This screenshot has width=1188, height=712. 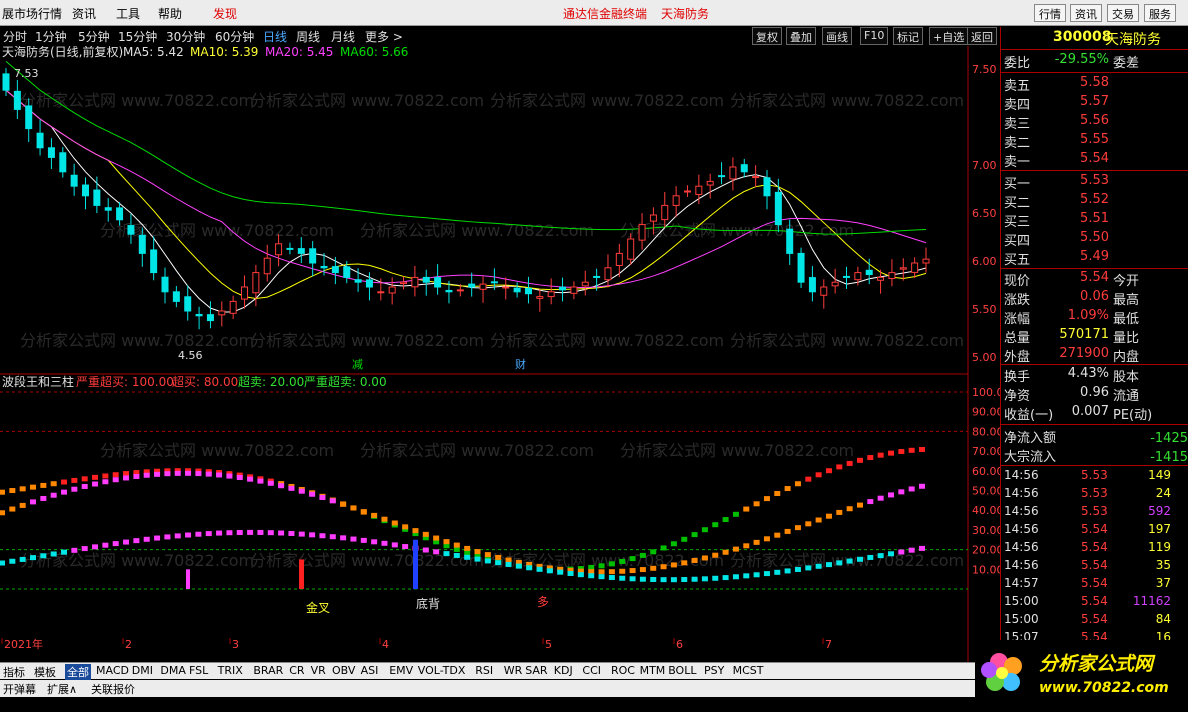 I want to click on indicator-tab: DMA, so click(x=173, y=670).